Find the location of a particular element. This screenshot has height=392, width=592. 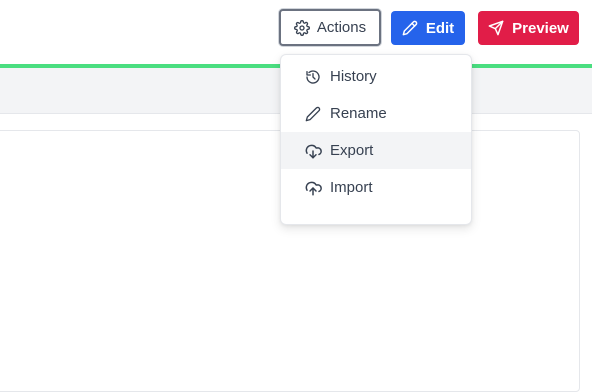

menu-item-label: History is located at coordinates (353, 76).